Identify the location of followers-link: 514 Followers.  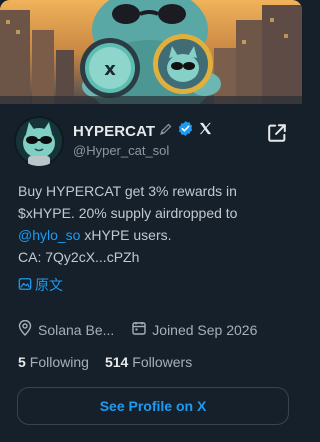
(148, 362).